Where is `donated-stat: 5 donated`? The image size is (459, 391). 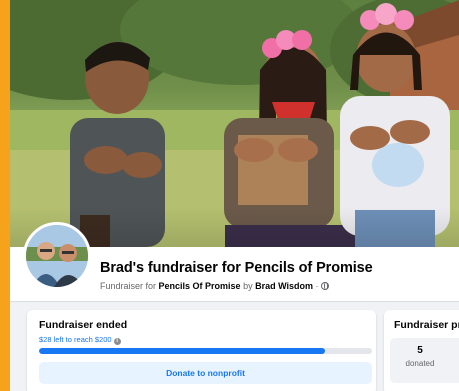
donated-stat: 5 donated is located at coordinates (424, 360).